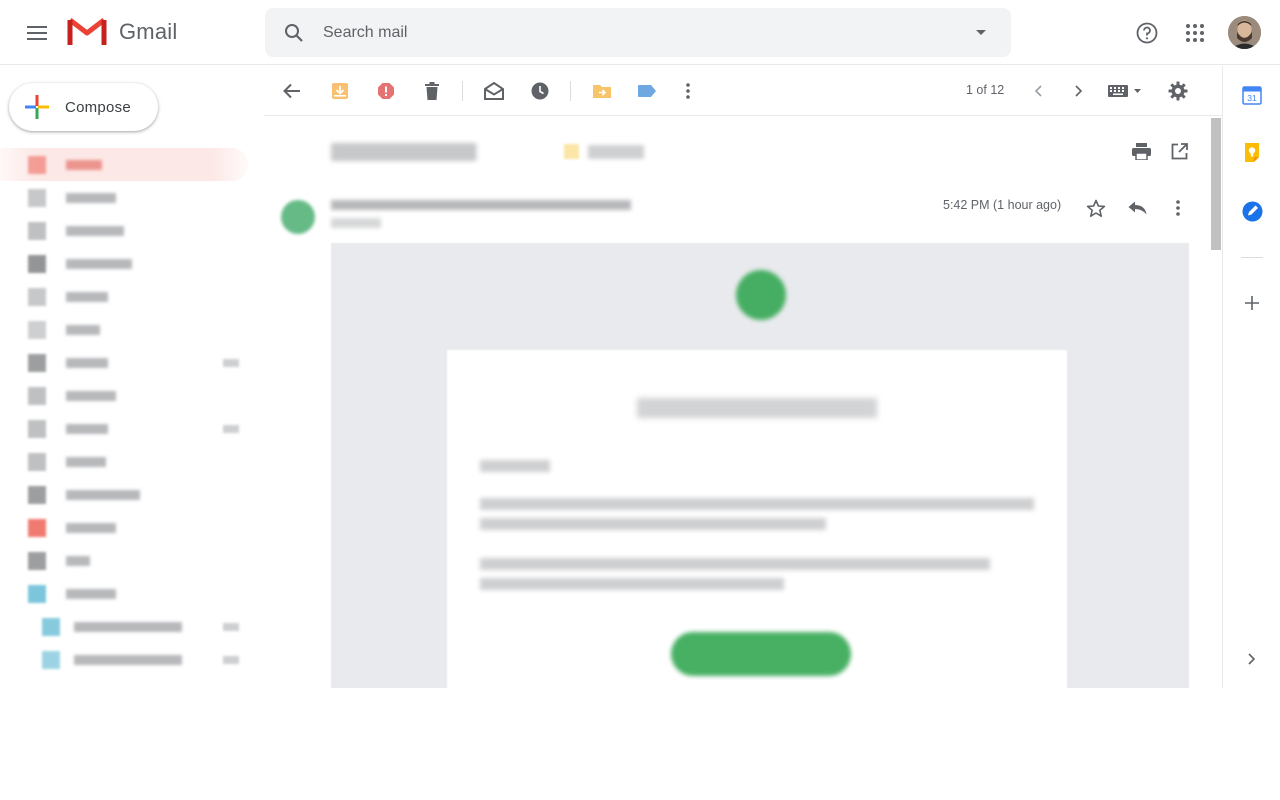  Describe the element at coordinates (1079, 91) in the screenshot. I see `older-button` at that location.